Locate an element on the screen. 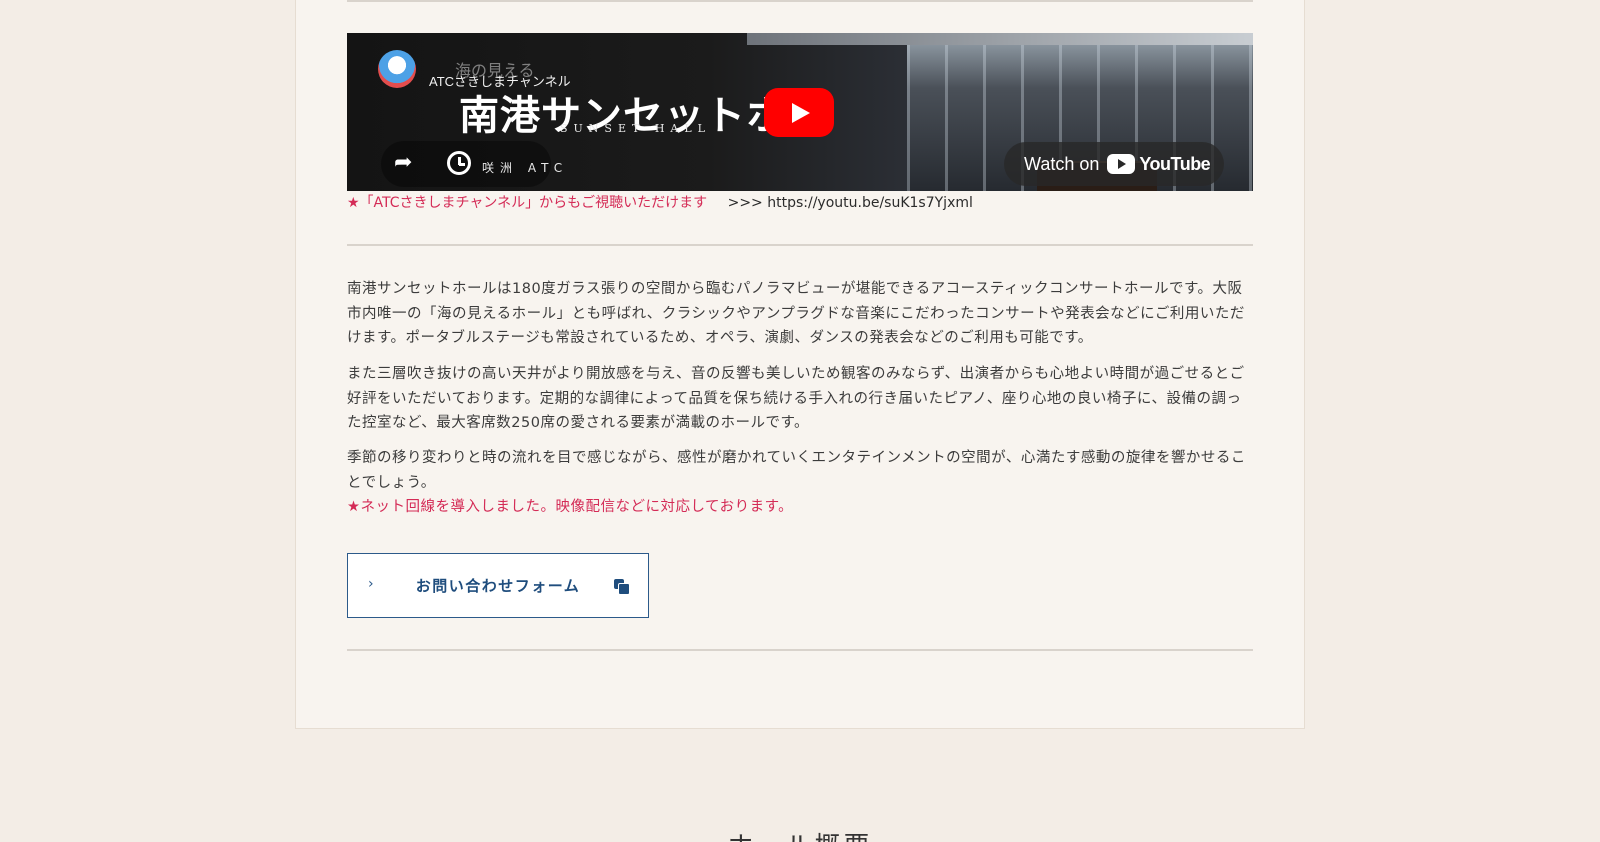  chevron-right-icon: › is located at coordinates (371, 584).